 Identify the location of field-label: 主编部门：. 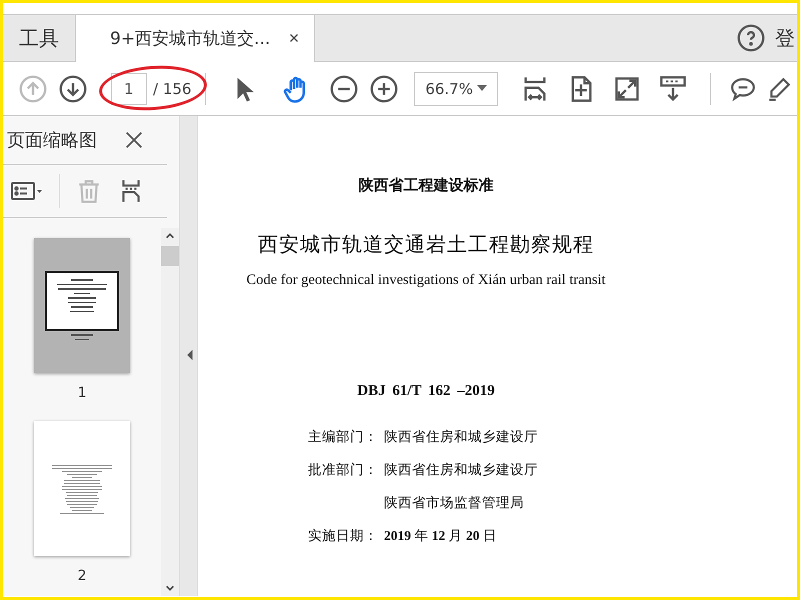
(343, 437).